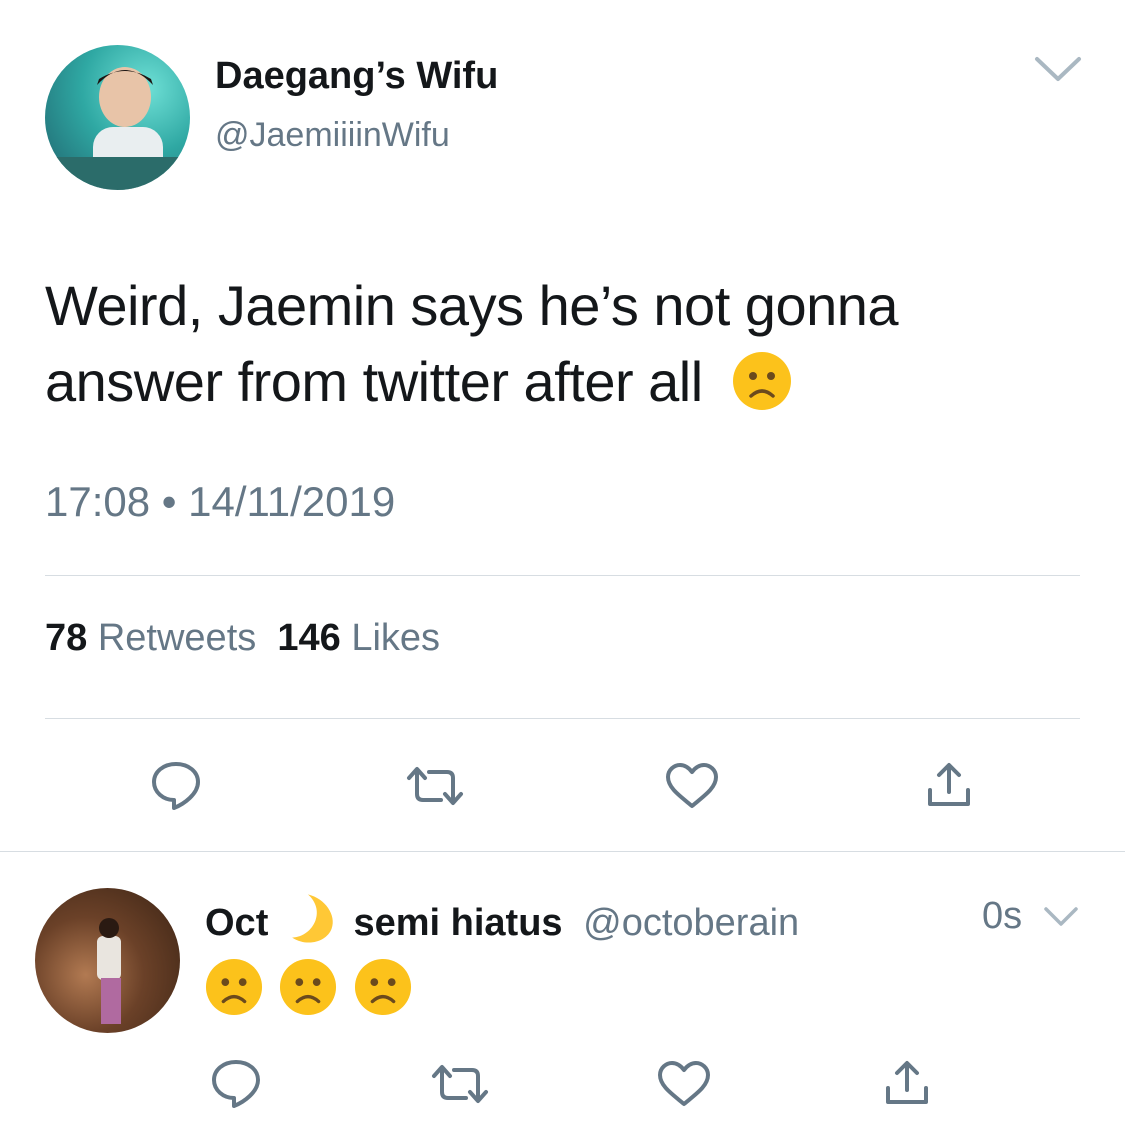  I want to click on avatar, so click(117, 117).